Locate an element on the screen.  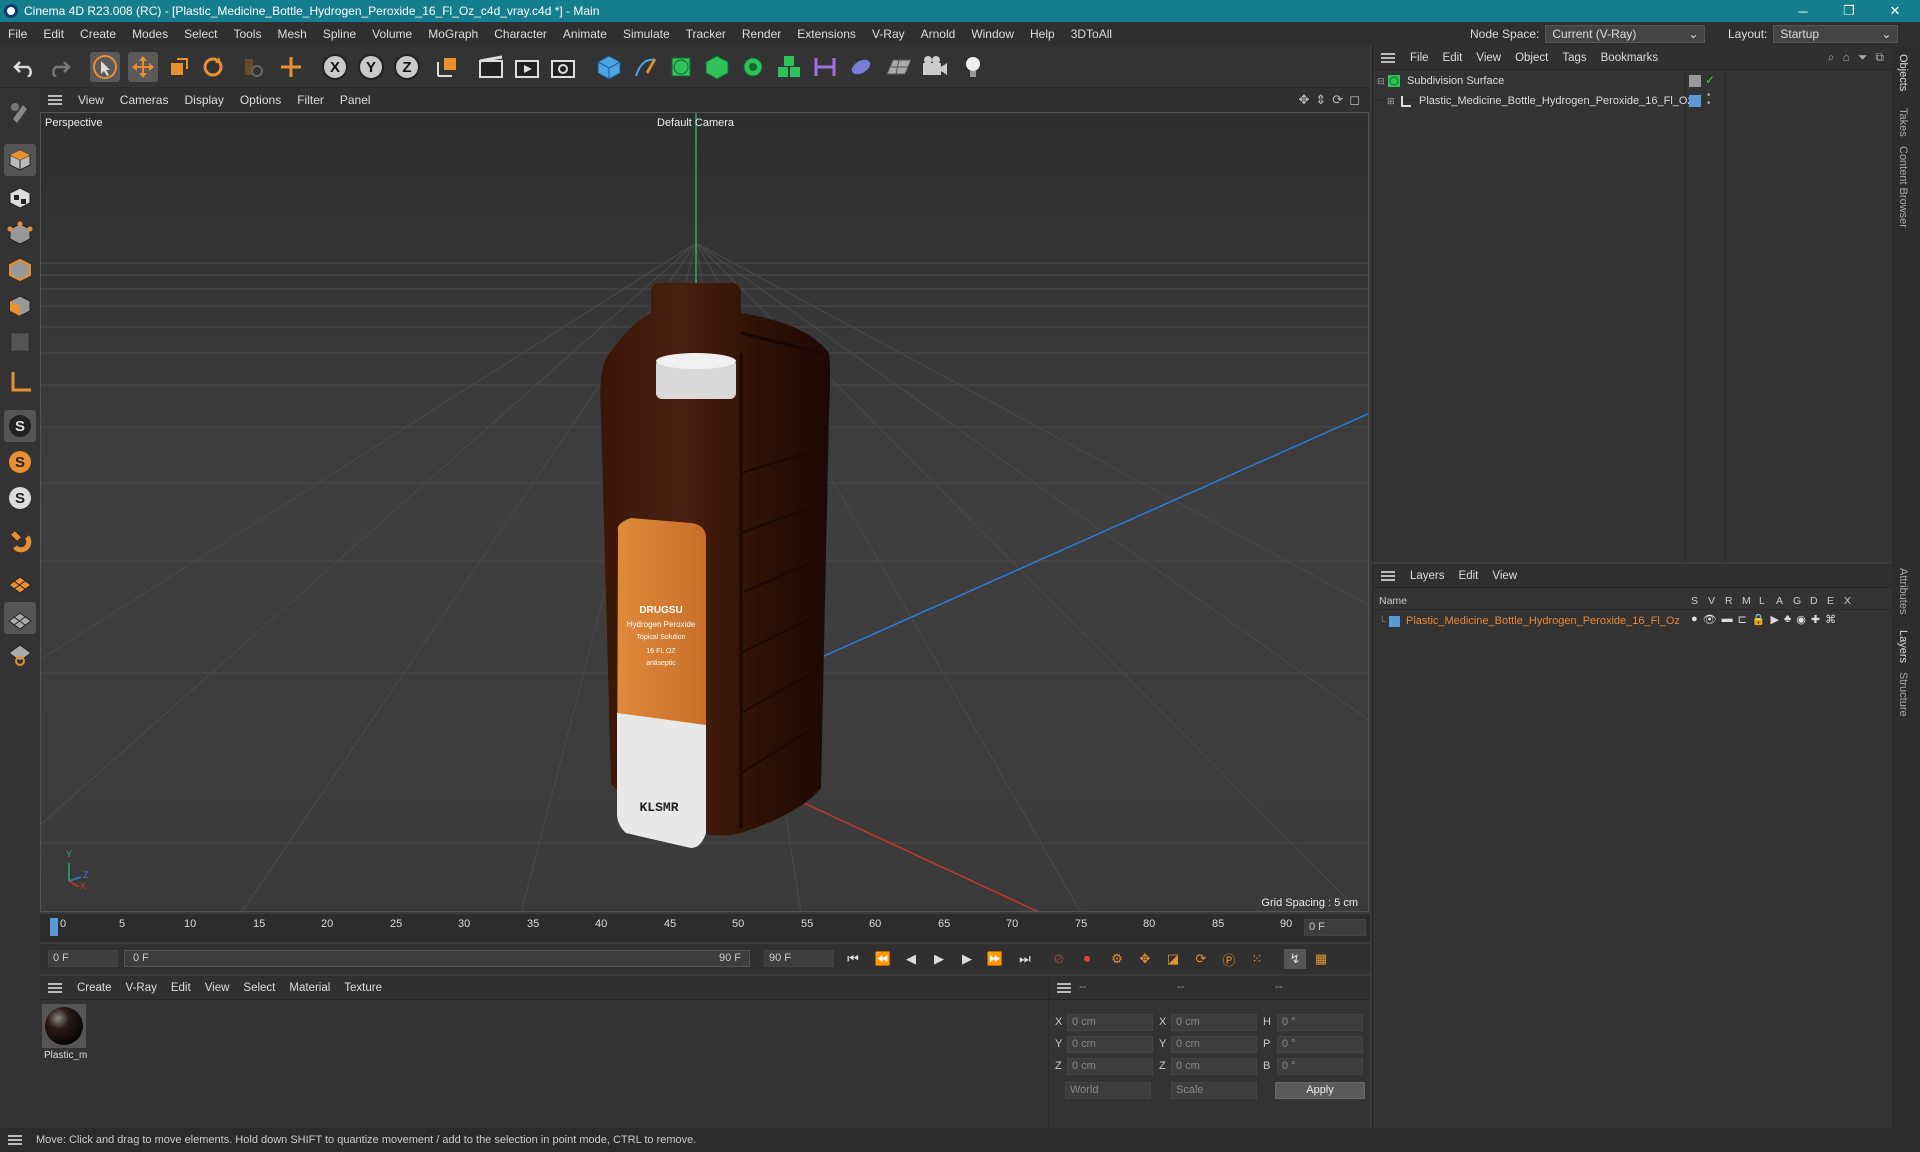
snap-button: S is located at coordinates (20, 426).